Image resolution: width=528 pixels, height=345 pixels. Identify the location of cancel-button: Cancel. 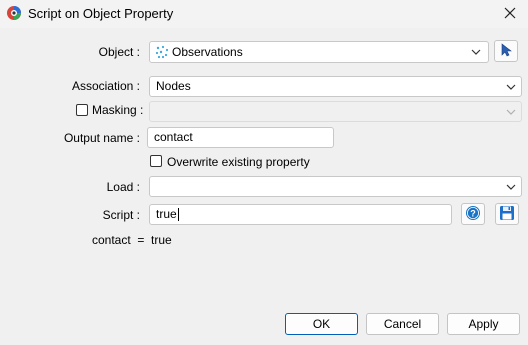
(402, 324).